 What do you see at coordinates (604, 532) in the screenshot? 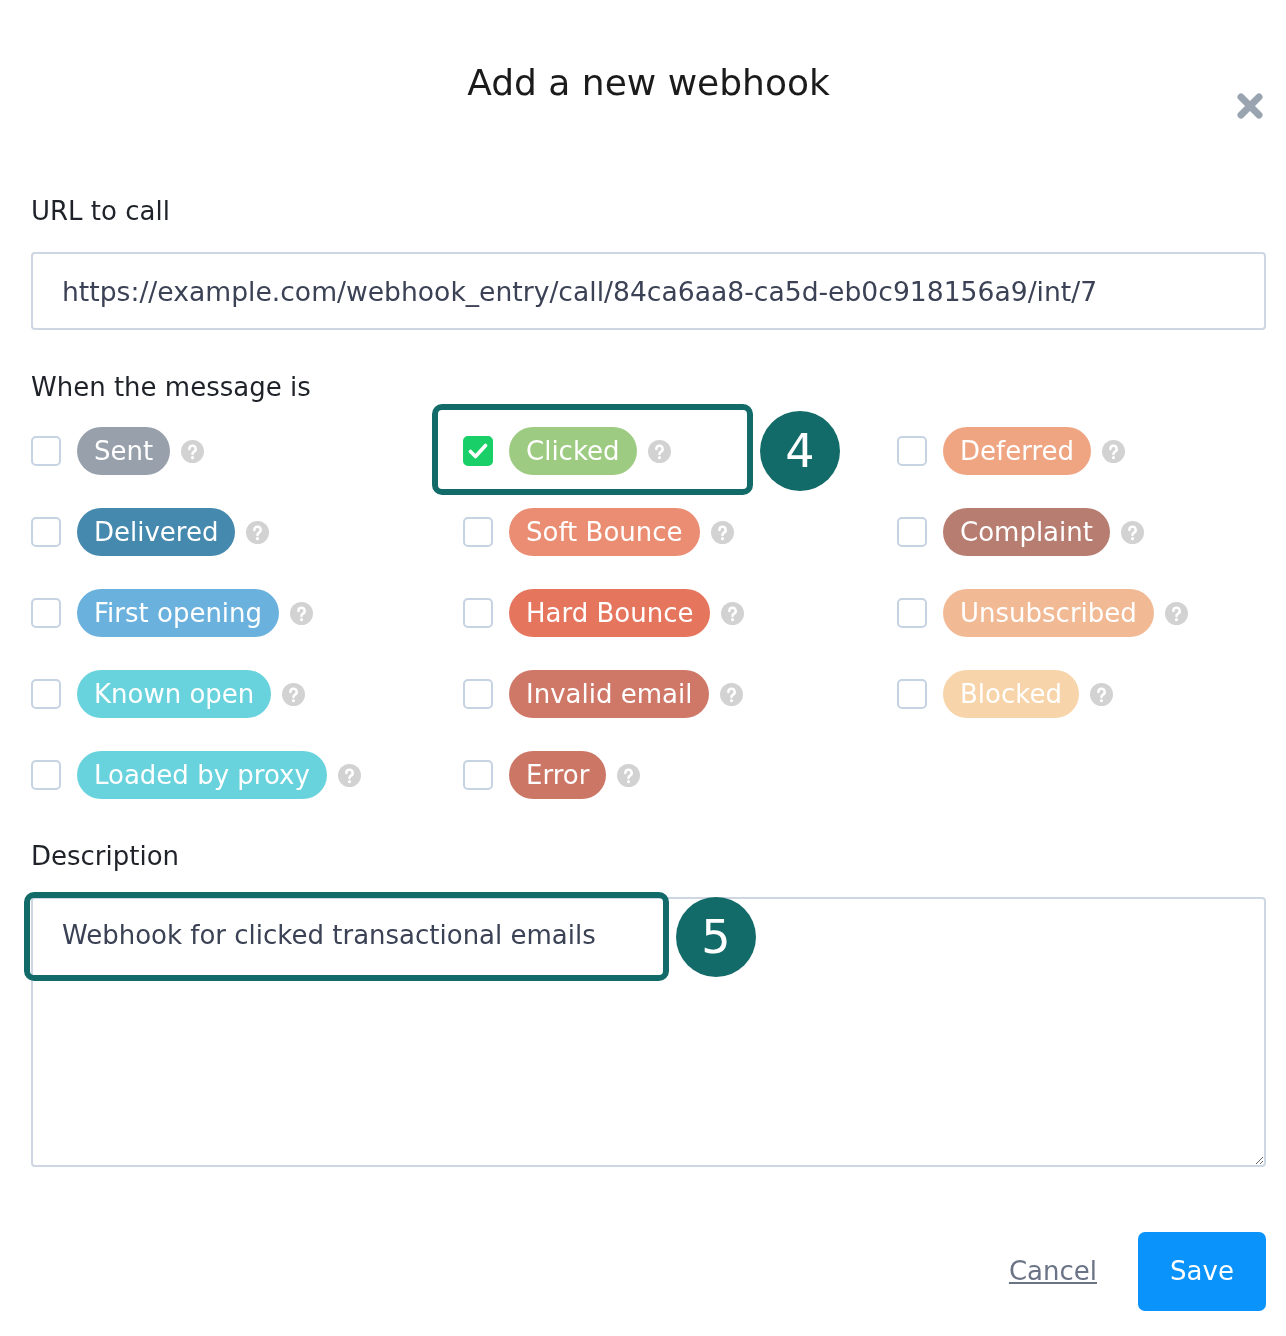
I see `event-tag: Soft Bounce` at bounding box center [604, 532].